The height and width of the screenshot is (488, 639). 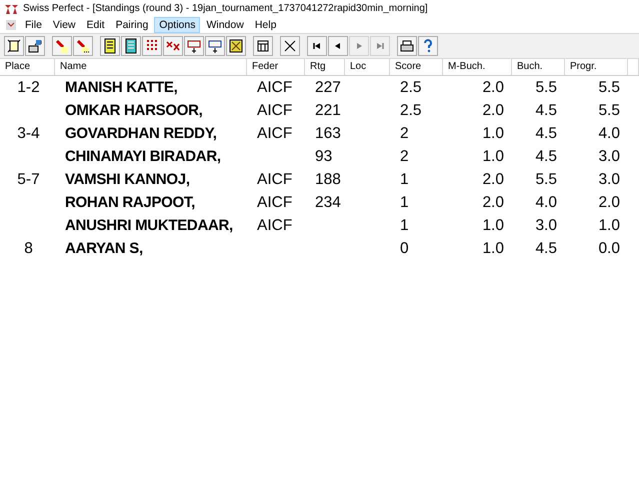 What do you see at coordinates (367, 67) in the screenshot?
I see `column-header: Loc` at bounding box center [367, 67].